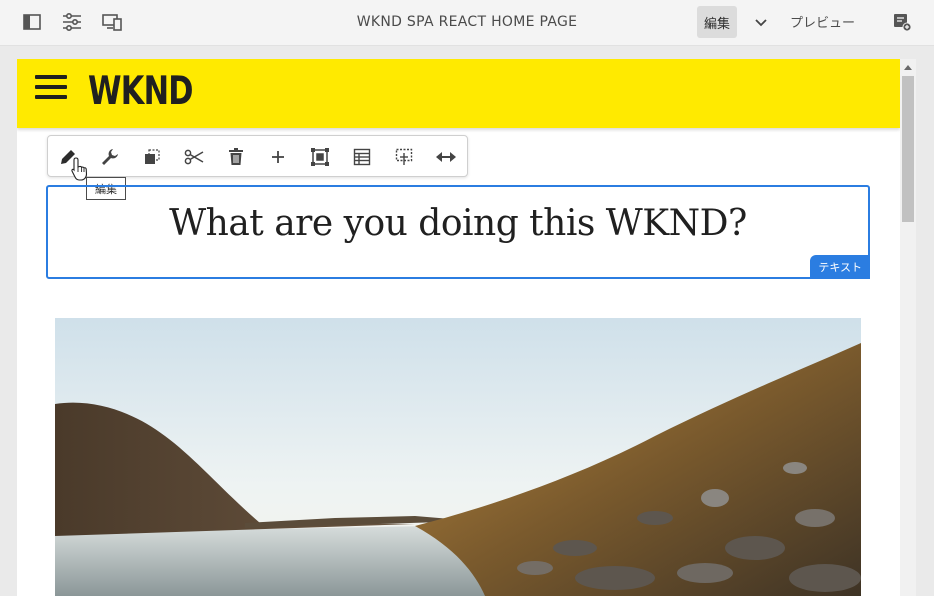  Describe the element at coordinates (320, 157) in the screenshot. I see `select-parent-icon` at that location.